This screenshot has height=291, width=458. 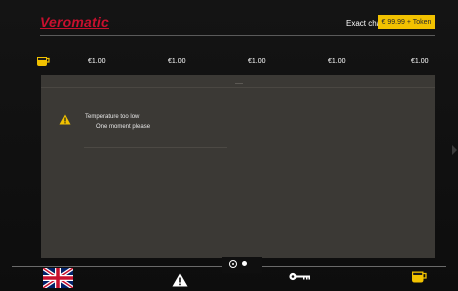 What do you see at coordinates (300, 276) in the screenshot?
I see `key-icon` at bounding box center [300, 276].